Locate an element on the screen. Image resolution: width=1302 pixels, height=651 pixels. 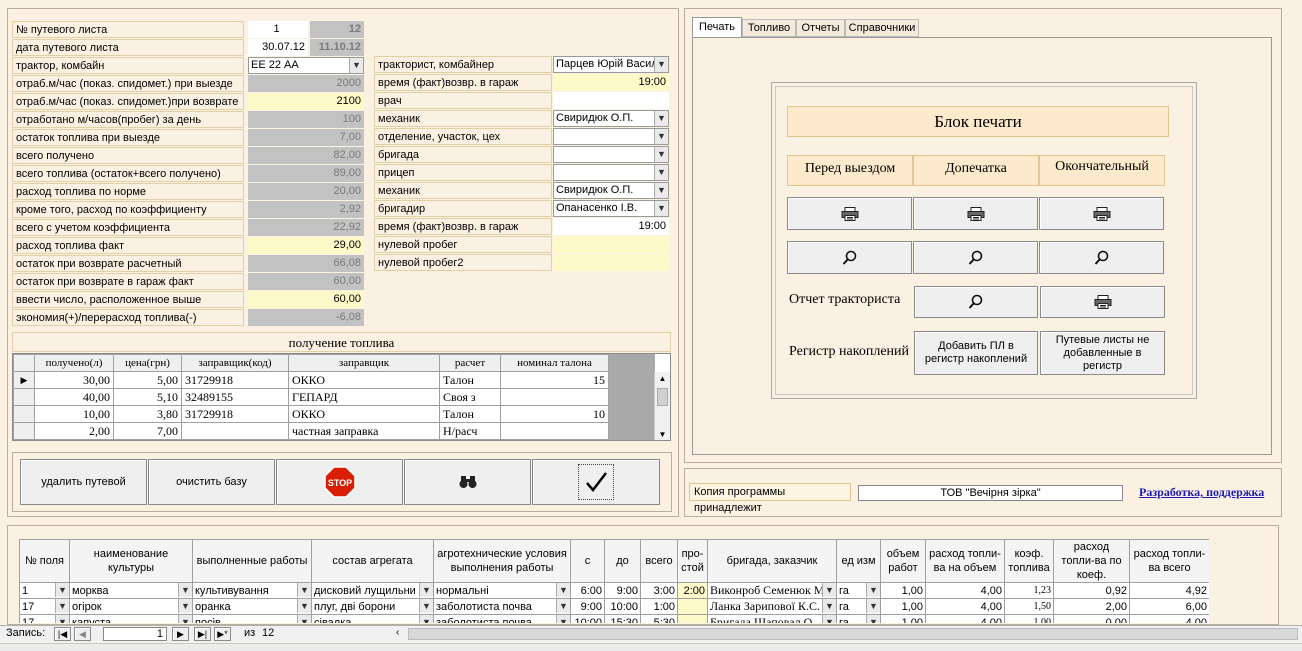
works-cell: плуг, дві борони ▼ is located at coordinates (372, 606).